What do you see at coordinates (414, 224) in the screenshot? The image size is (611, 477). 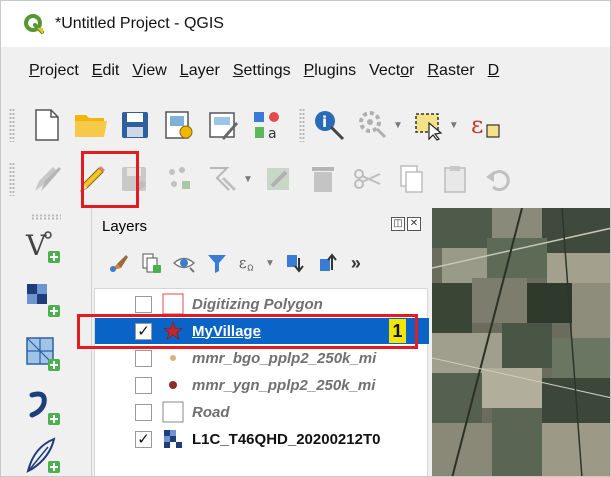 I see `close-icon: ✕` at bounding box center [414, 224].